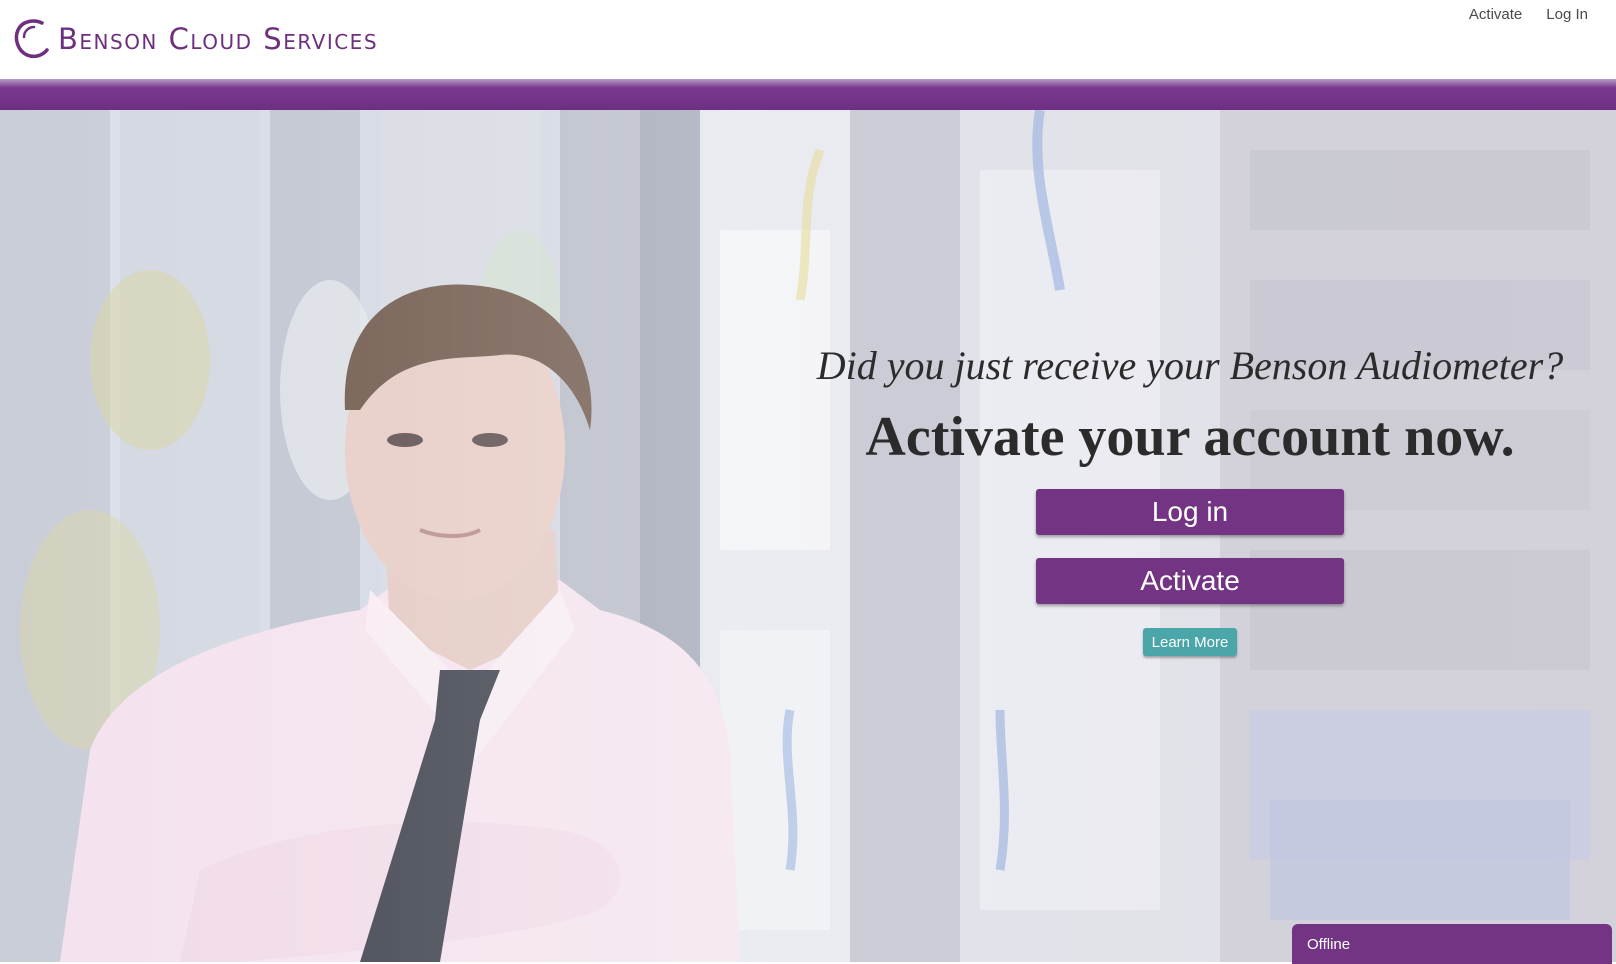 This screenshot has height=964, width=1616. I want to click on top-nav: Activate Log In, so click(1528, 14).